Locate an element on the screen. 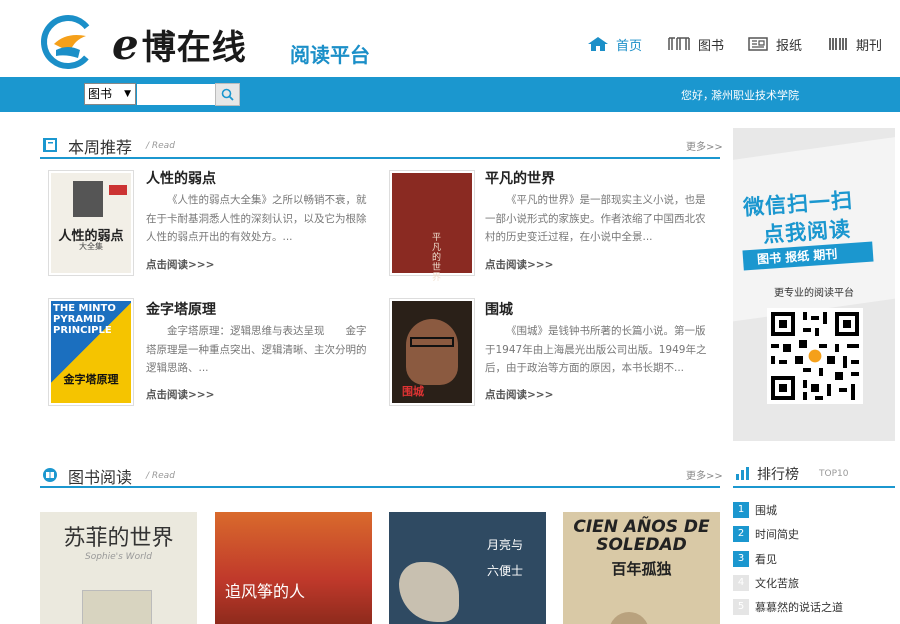 This screenshot has width=900, height=624. dropdown-arrow-icon: ▼ is located at coordinates (127, 94).